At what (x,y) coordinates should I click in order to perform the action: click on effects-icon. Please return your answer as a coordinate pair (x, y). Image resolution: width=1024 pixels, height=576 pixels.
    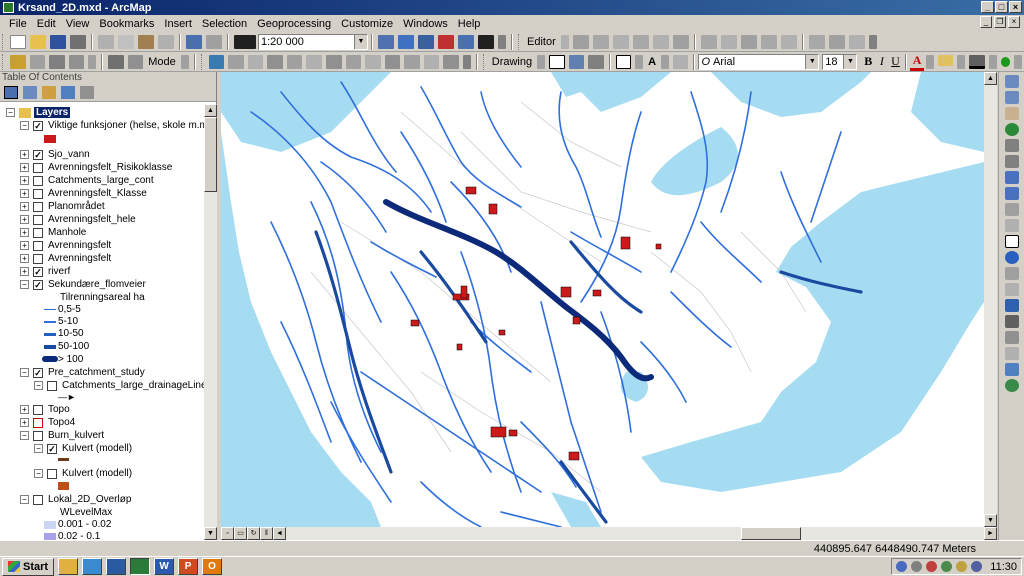
    Looking at the image, I should click on (451, 61).